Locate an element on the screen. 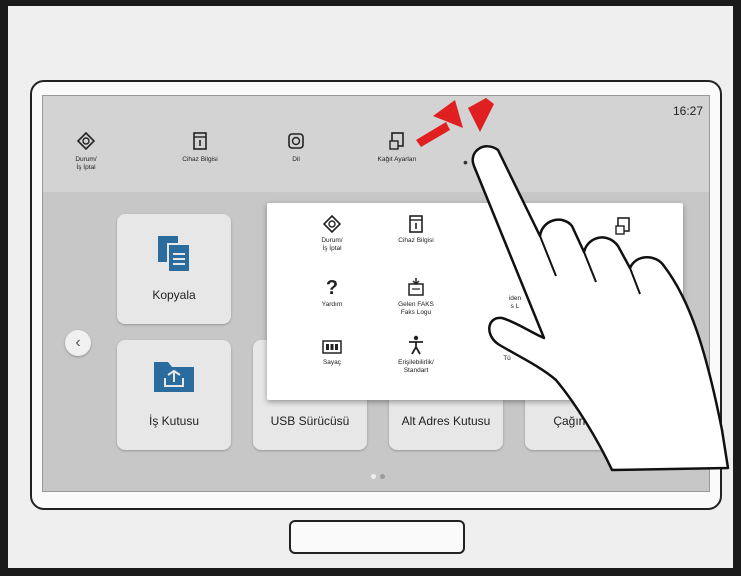  copy-icon is located at coordinates (174, 254).